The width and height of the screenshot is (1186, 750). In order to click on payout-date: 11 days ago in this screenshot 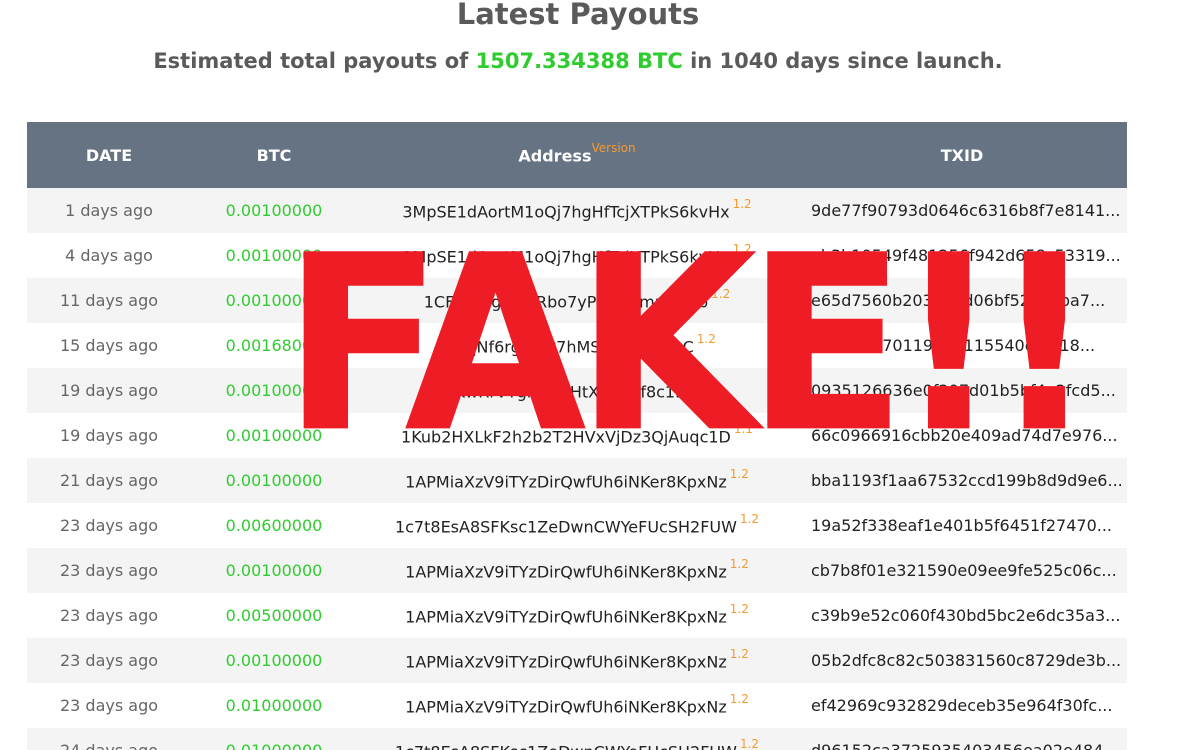, I will do `click(109, 300)`.